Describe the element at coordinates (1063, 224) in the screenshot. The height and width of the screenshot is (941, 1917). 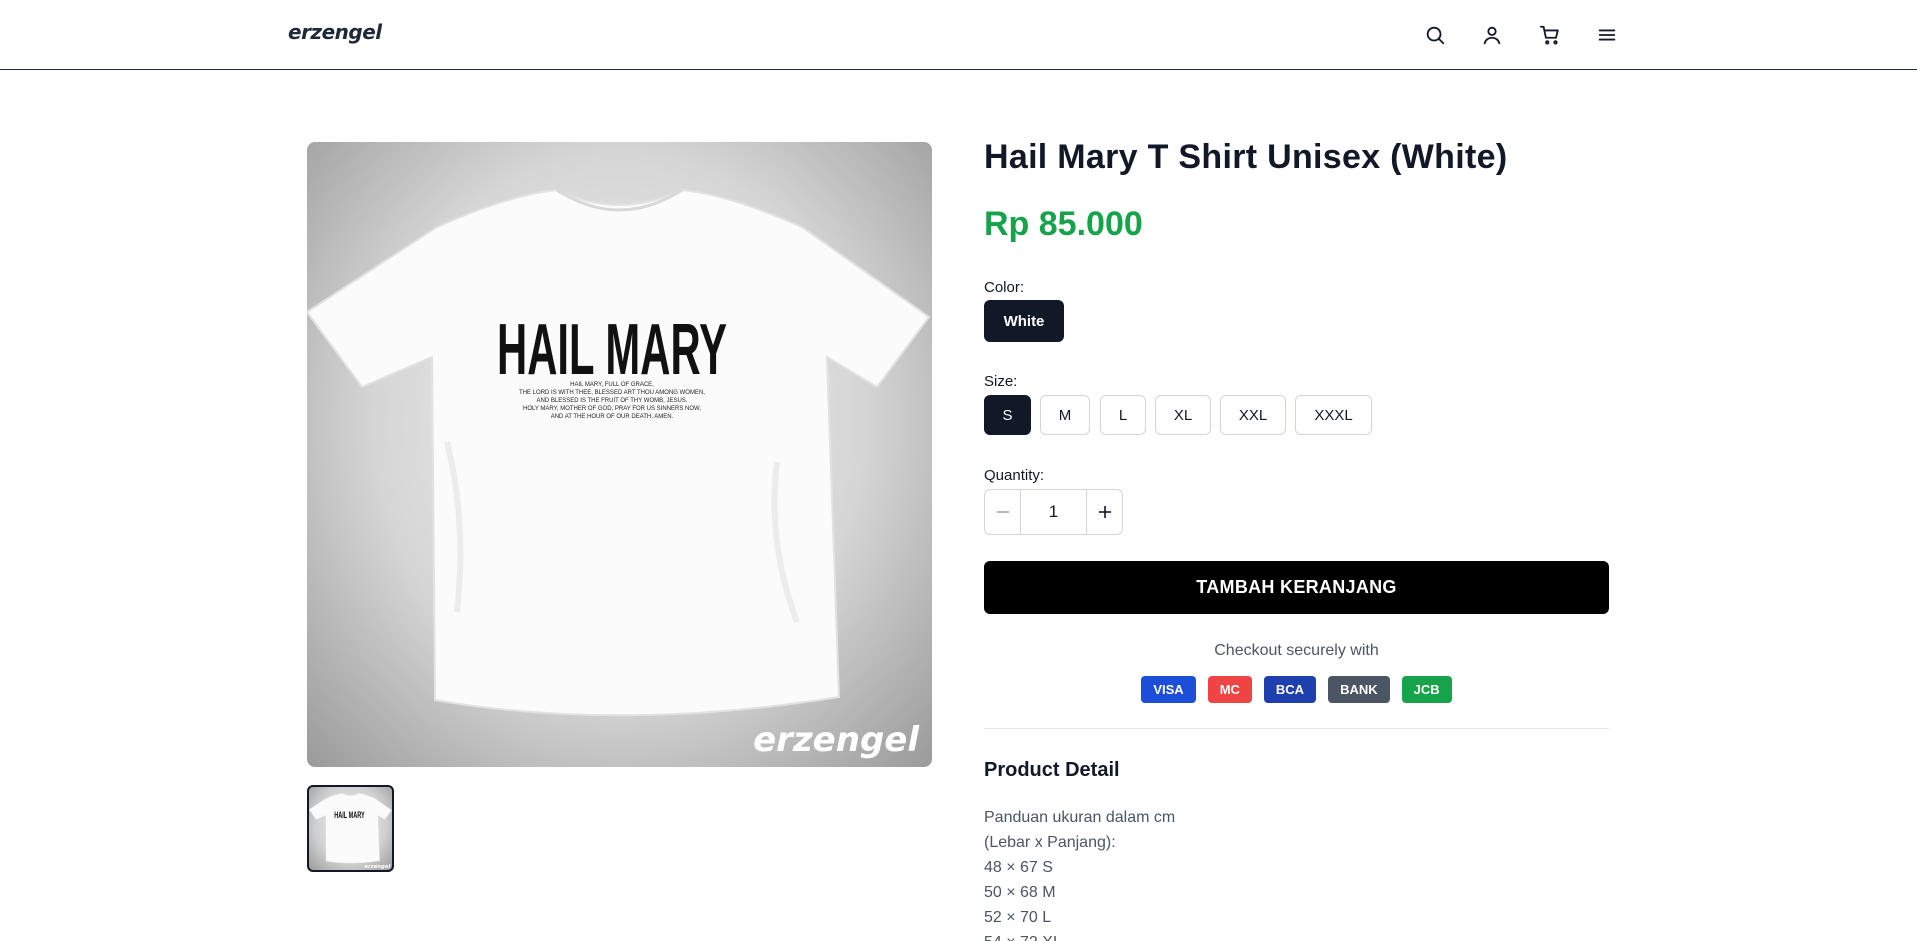
I see `product-price: Rp 85.000` at that location.